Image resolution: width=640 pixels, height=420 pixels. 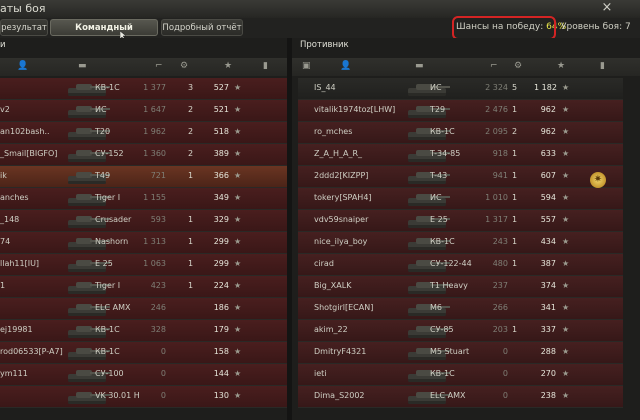 What do you see at coordinates (143, 177) in the screenshot?
I see `table-row: ik T49 721 1 366 ★` at bounding box center [143, 177].